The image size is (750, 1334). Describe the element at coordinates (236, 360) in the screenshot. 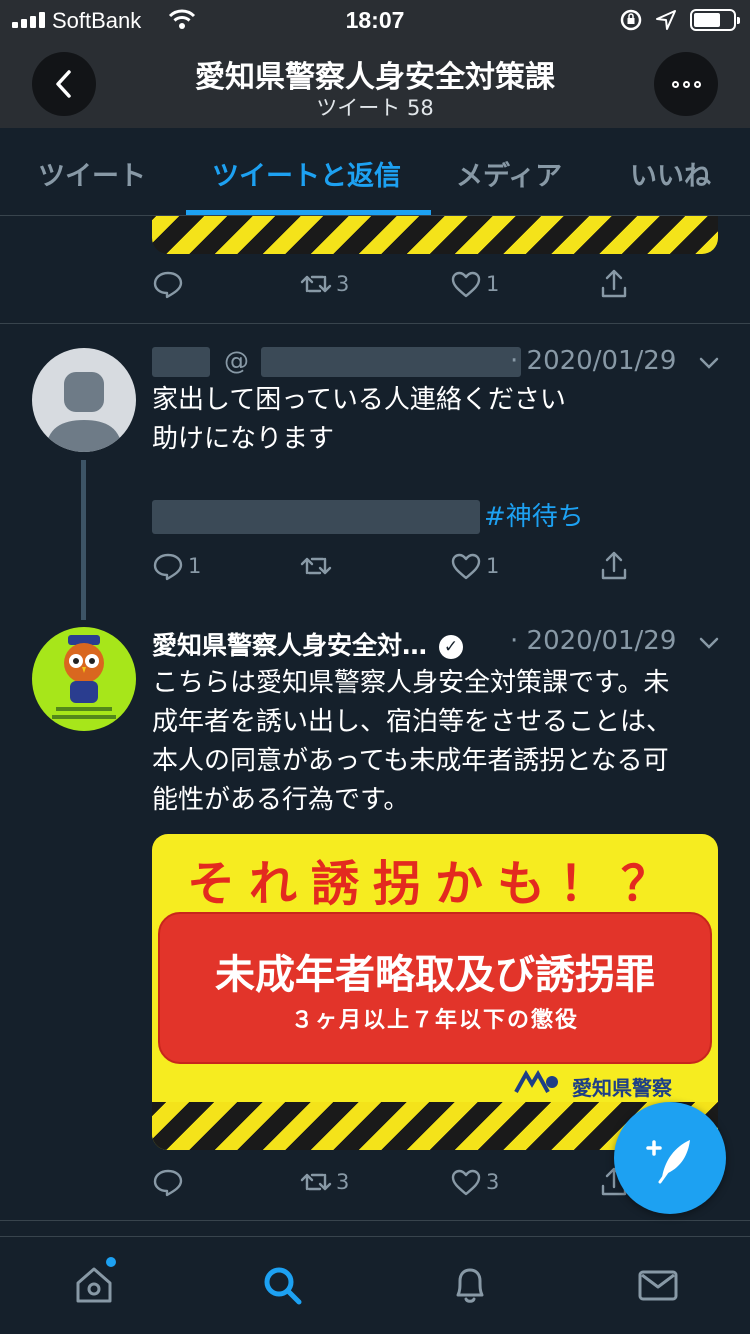

I see `at-symbol: @` at that location.